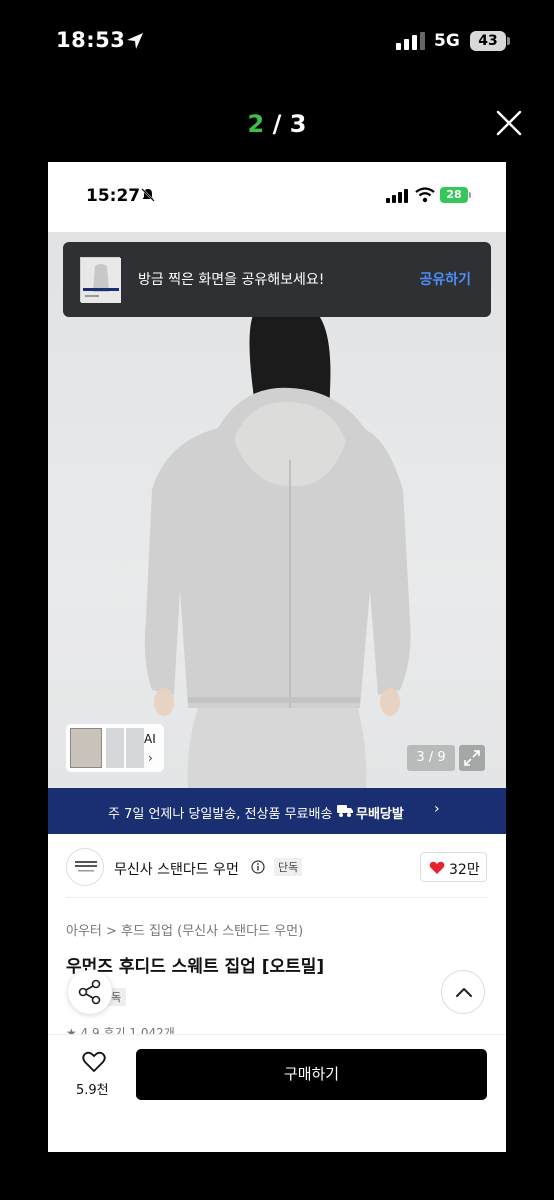  What do you see at coordinates (176, 869) in the screenshot?
I see `brand-name: 무신사 스탠다드 우먼` at bounding box center [176, 869].